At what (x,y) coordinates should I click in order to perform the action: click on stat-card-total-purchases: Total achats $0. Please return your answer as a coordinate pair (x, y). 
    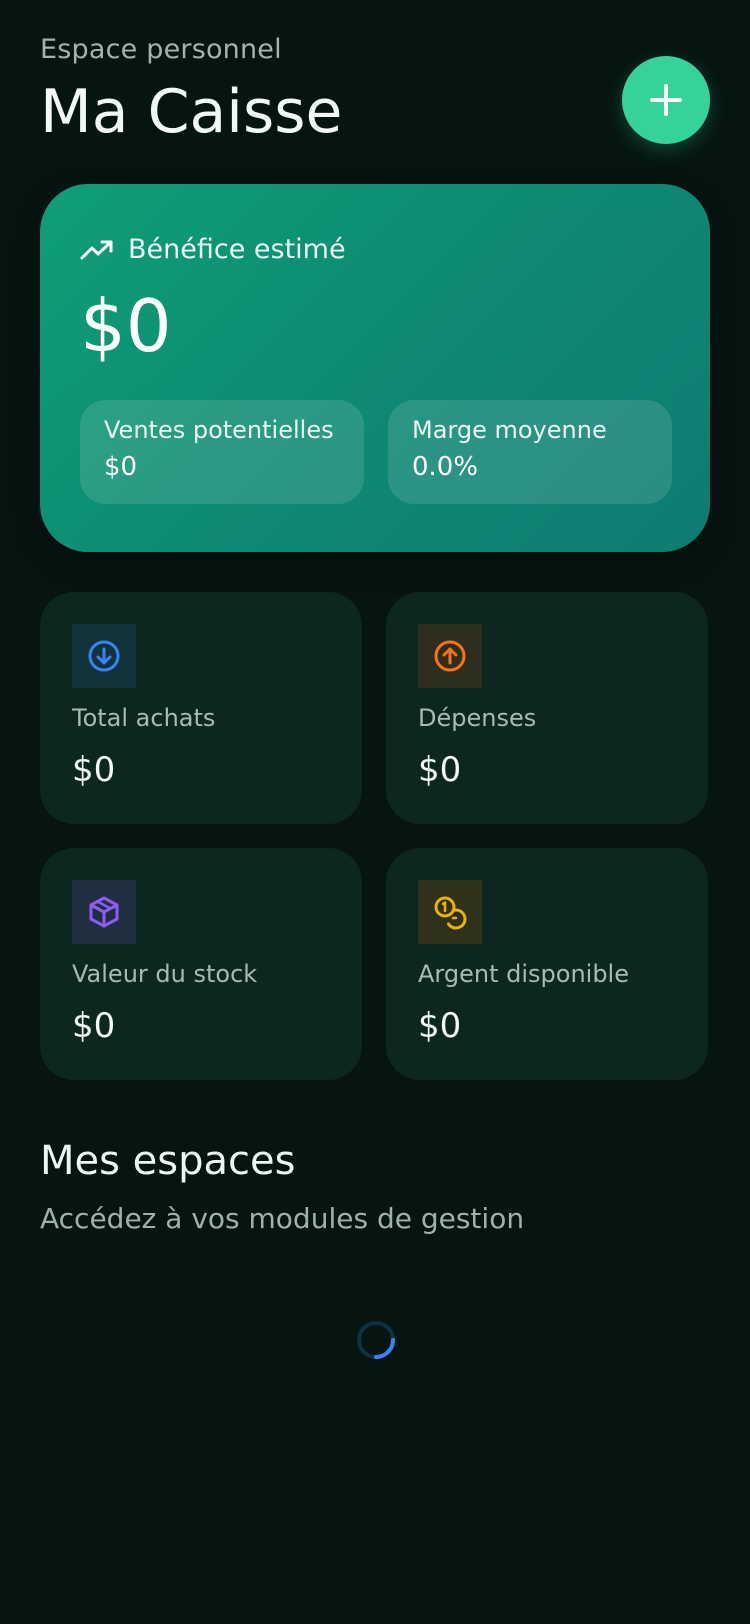
    Looking at the image, I should click on (201, 708).